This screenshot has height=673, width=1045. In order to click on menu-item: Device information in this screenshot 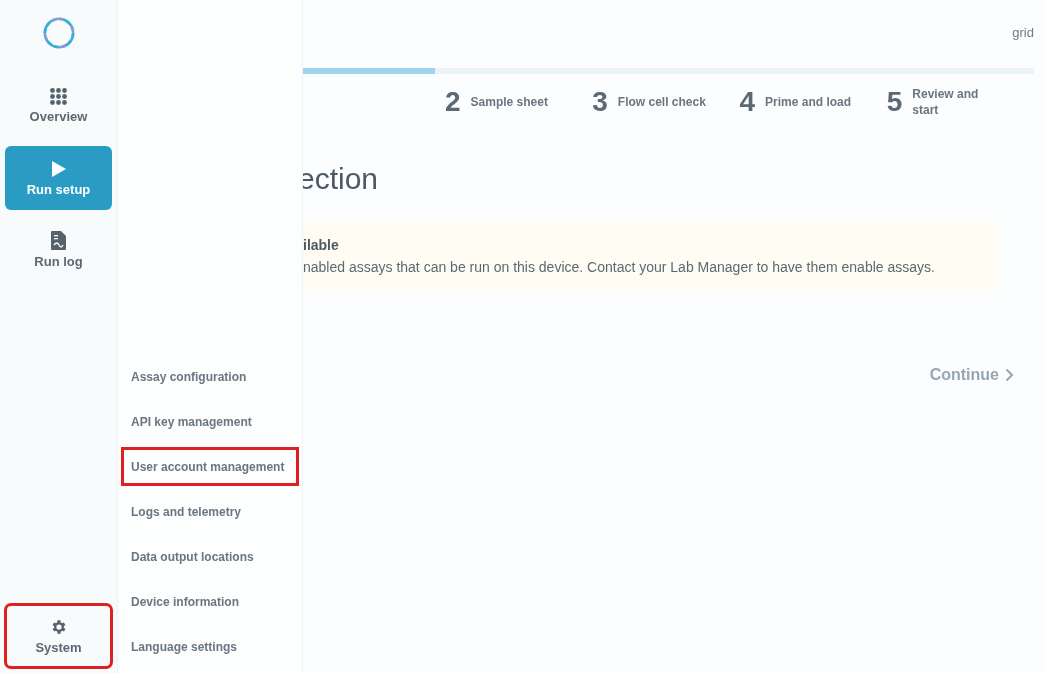, I will do `click(210, 601)`.